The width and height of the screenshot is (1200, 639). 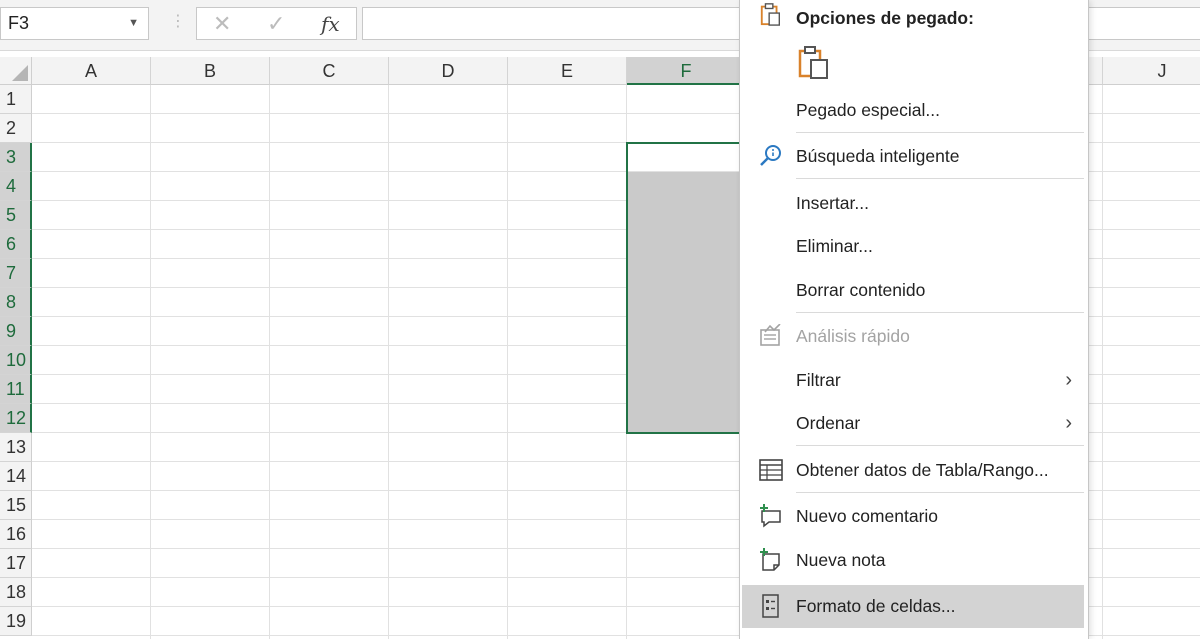 I want to click on check-icon: ✓, so click(x=276, y=24).